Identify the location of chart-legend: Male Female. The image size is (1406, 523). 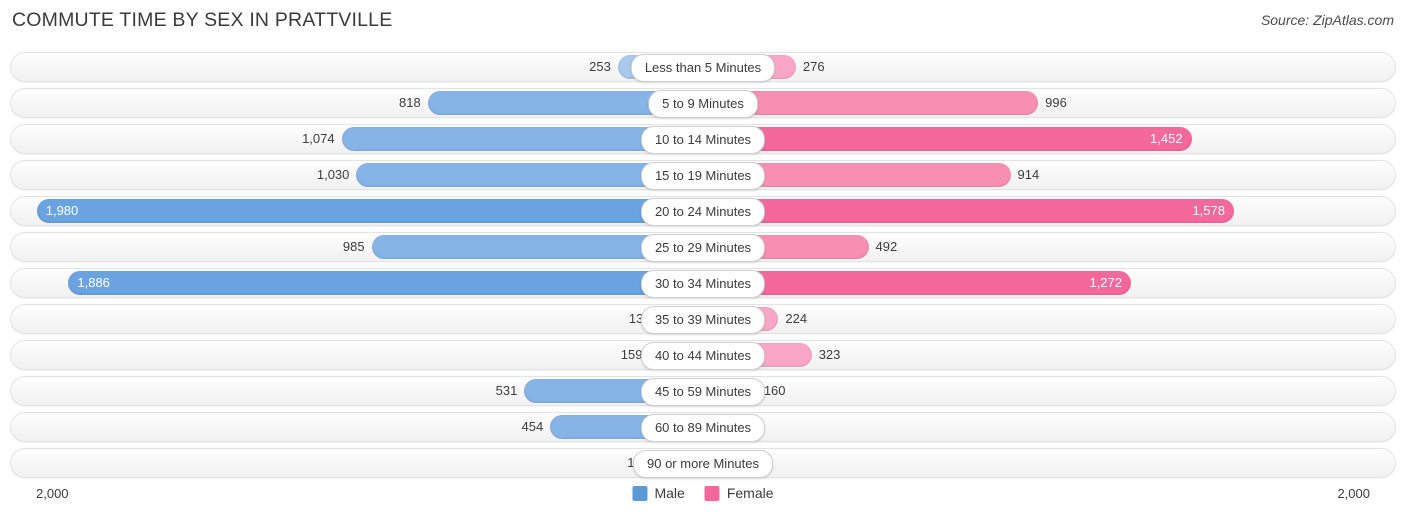
(703, 493).